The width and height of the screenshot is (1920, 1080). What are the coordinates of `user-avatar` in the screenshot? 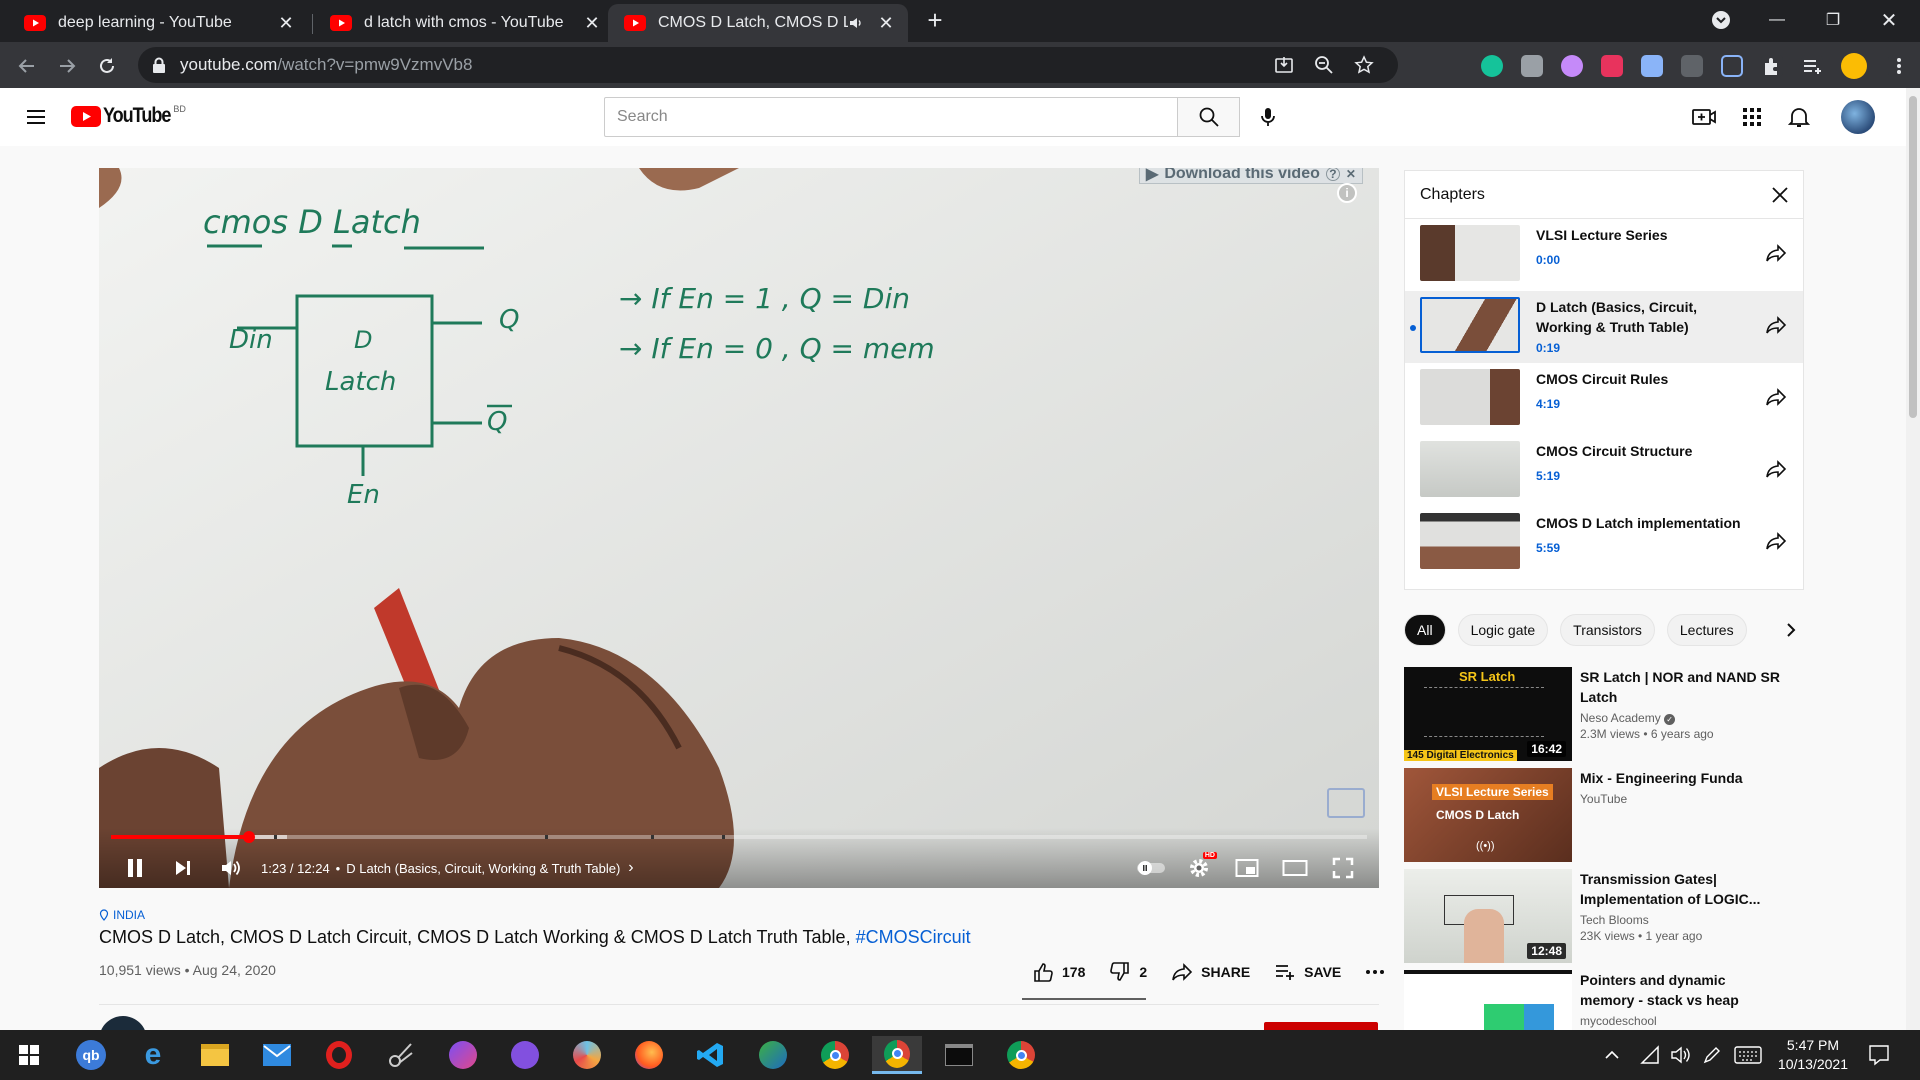 It's located at (1858, 117).